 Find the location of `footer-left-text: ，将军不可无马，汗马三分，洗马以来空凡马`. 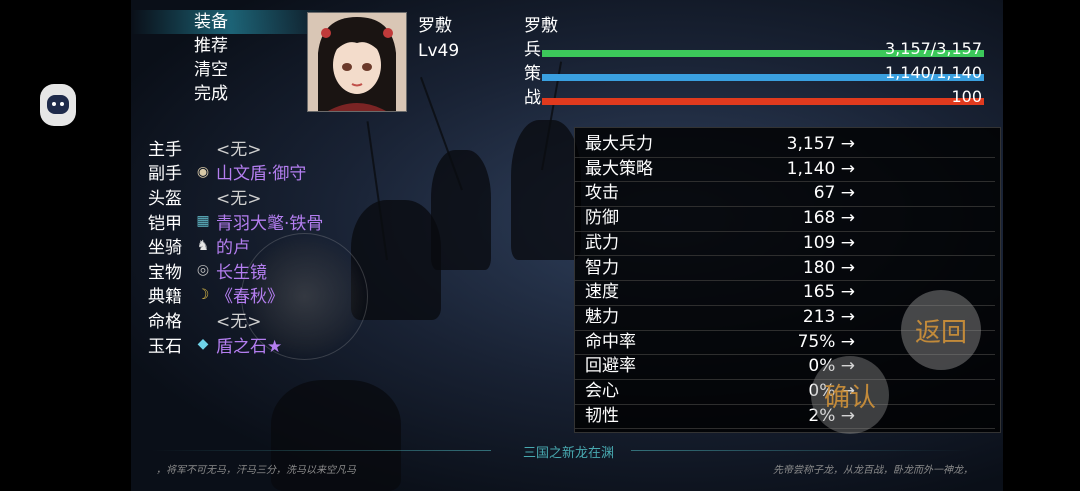

footer-left-text: ，将军不可无马，汗马三分，洗马以来空凡马 is located at coordinates (256, 470).